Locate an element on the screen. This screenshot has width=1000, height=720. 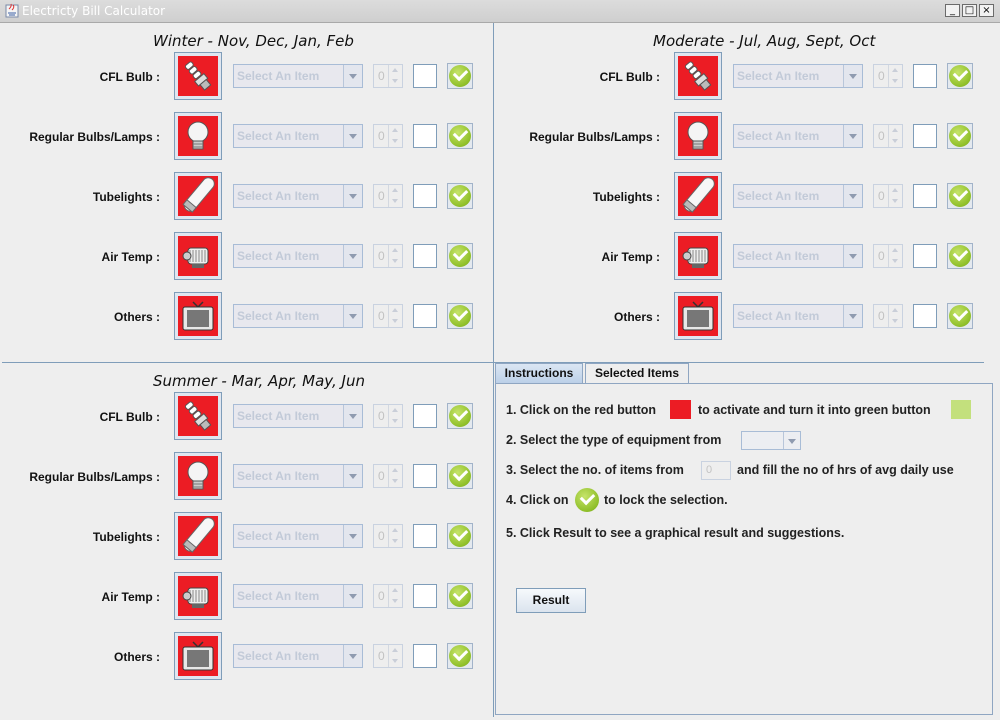
moderate-tubelights-toggle-button is located at coordinates (698, 196).